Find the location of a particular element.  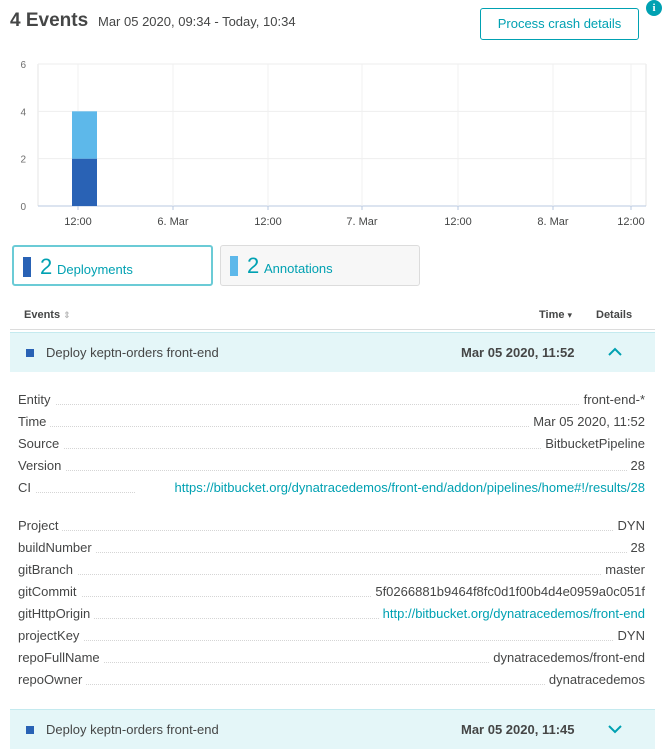

detail-row-version: Version 28 is located at coordinates (331, 467).